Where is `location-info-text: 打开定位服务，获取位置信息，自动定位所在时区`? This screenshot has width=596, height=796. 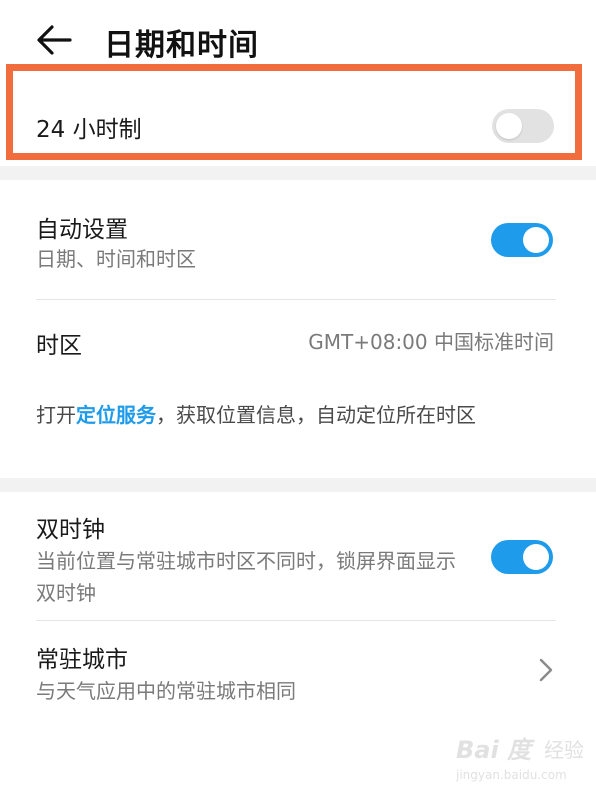 location-info-text: 打开定位服务，获取位置信息，自动定位所在时区 is located at coordinates (286, 415).